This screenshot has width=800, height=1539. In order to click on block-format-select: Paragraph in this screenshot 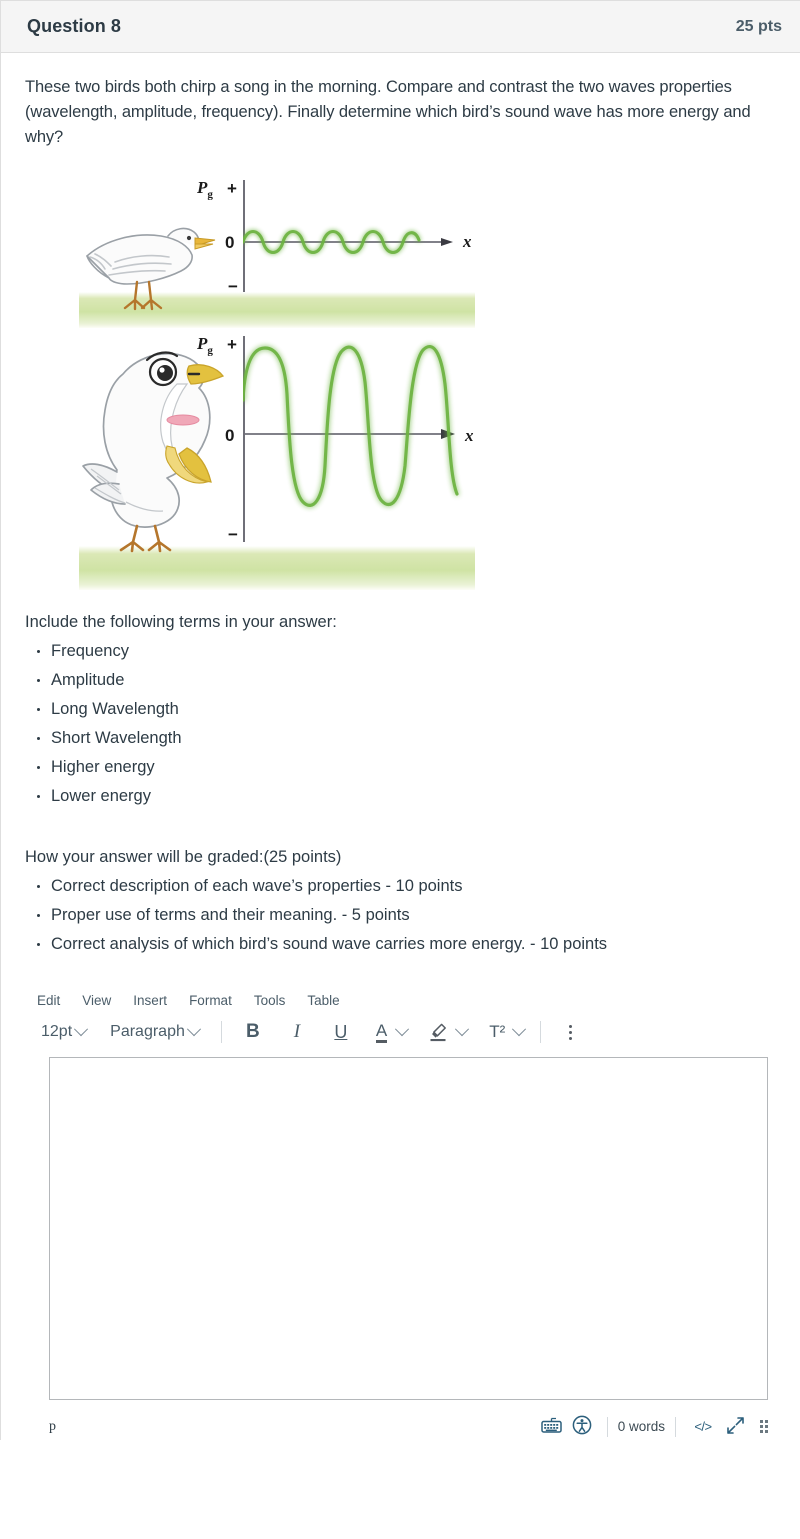, I will do `click(154, 1032)`.